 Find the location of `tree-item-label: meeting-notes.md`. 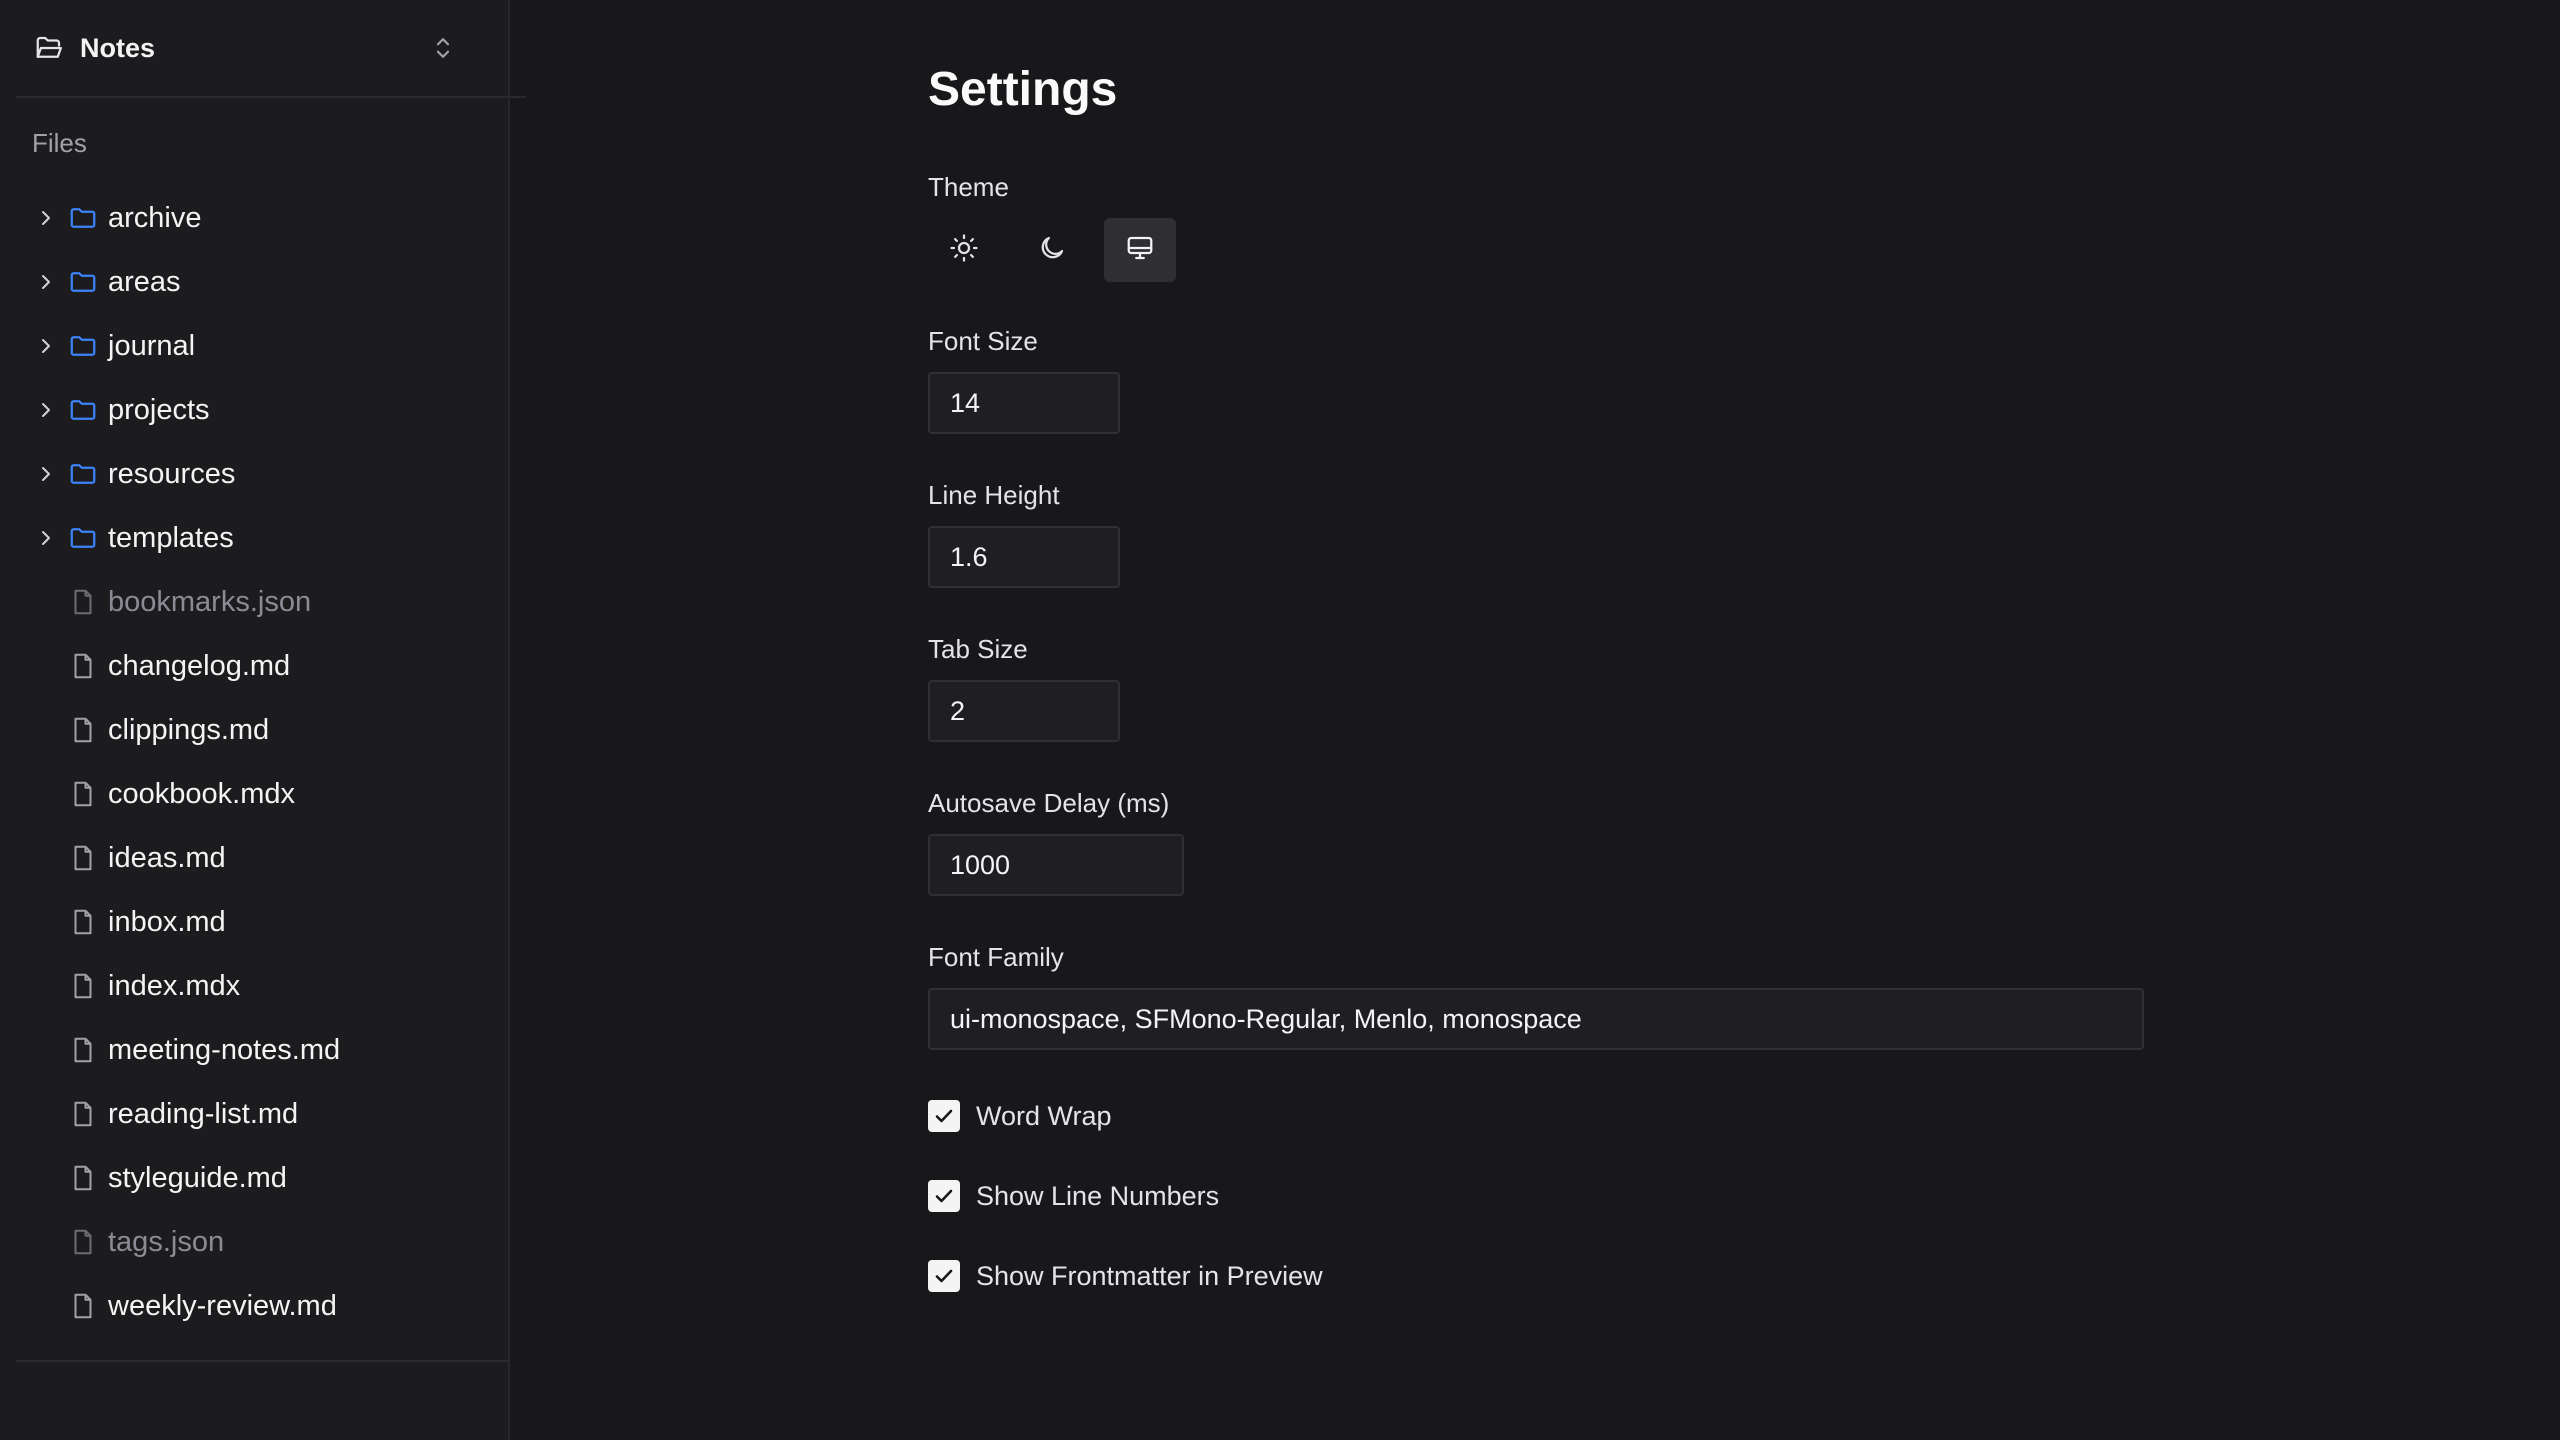

tree-item-label: meeting-notes.md is located at coordinates (224, 1050).